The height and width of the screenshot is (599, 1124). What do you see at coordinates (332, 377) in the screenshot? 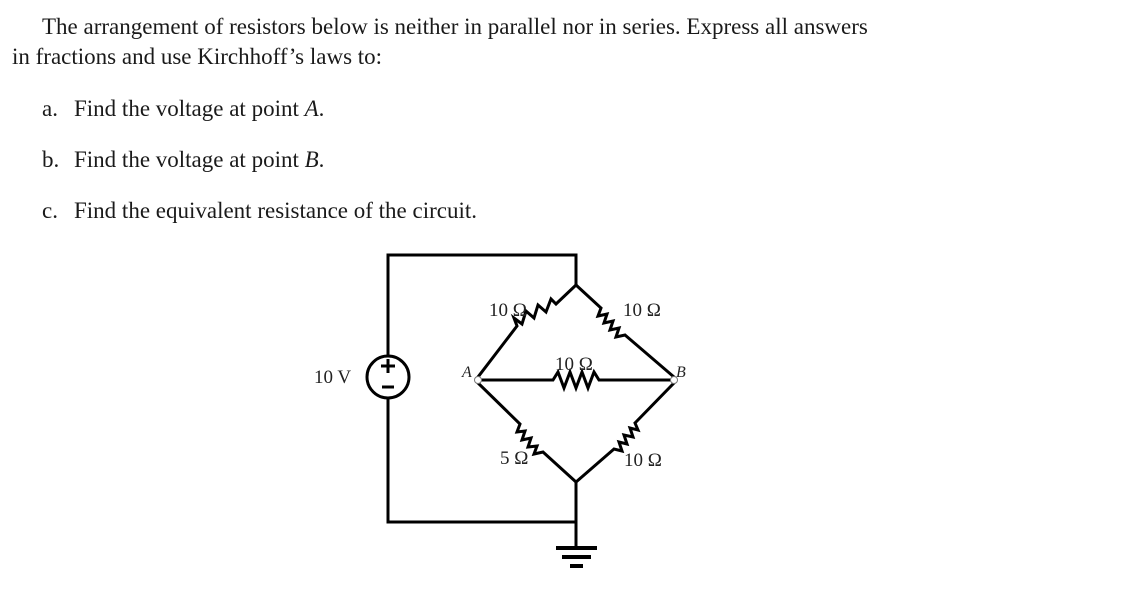
I see `source-label: 10 V` at bounding box center [332, 377].